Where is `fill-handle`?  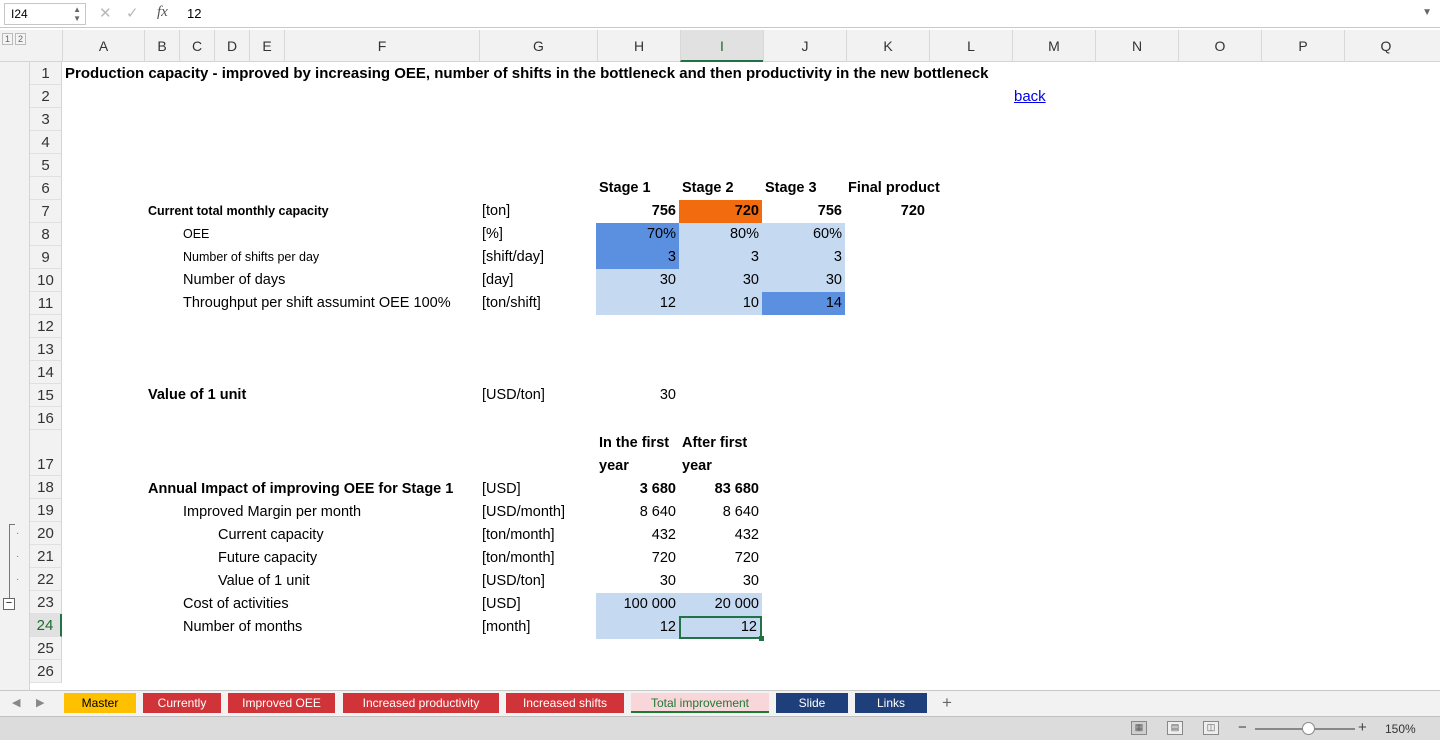
fill-handle is located at coordinates (761, 638).